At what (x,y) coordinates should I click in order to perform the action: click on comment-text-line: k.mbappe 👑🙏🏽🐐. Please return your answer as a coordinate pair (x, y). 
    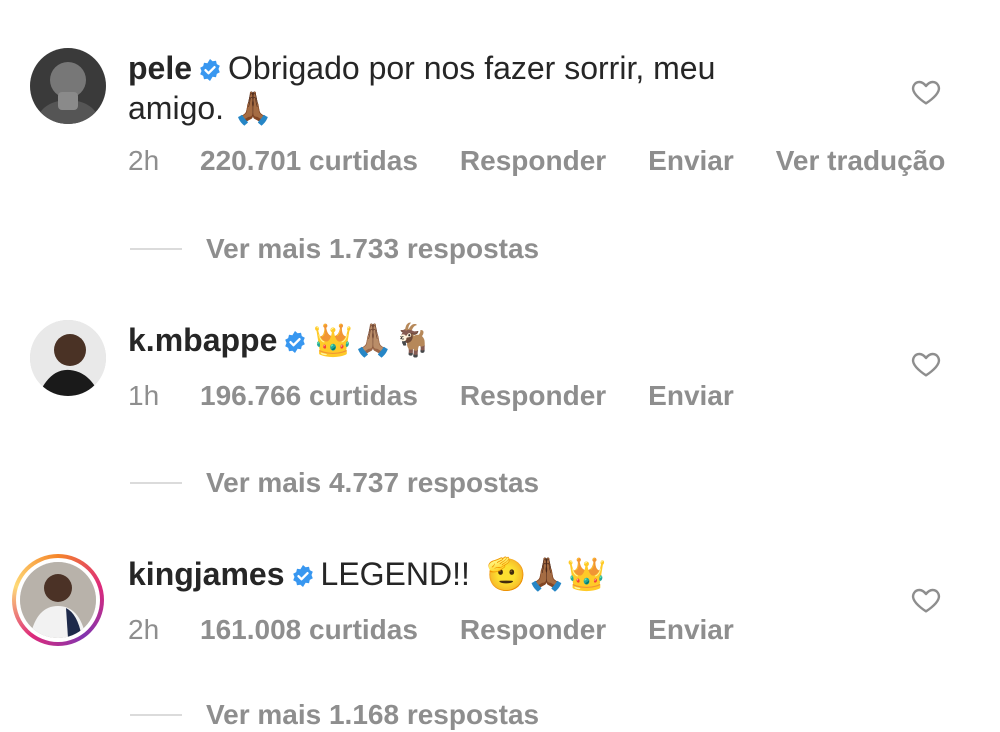
    Looking at the image, I should click on (280, 340).